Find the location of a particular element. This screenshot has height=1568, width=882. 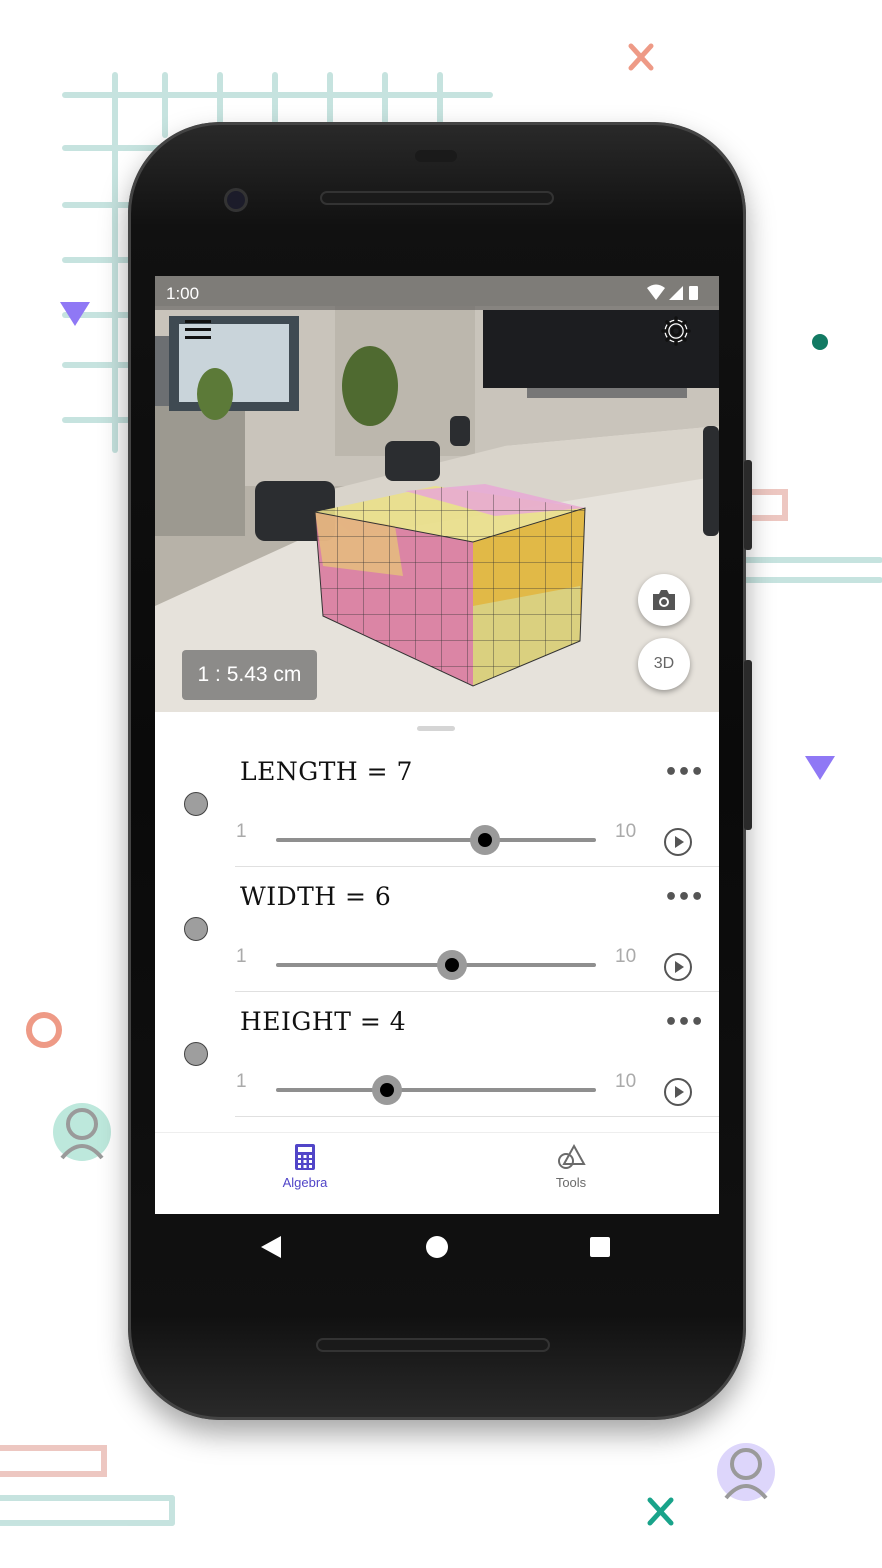

back-icon is located at coordinates (271, 1247).